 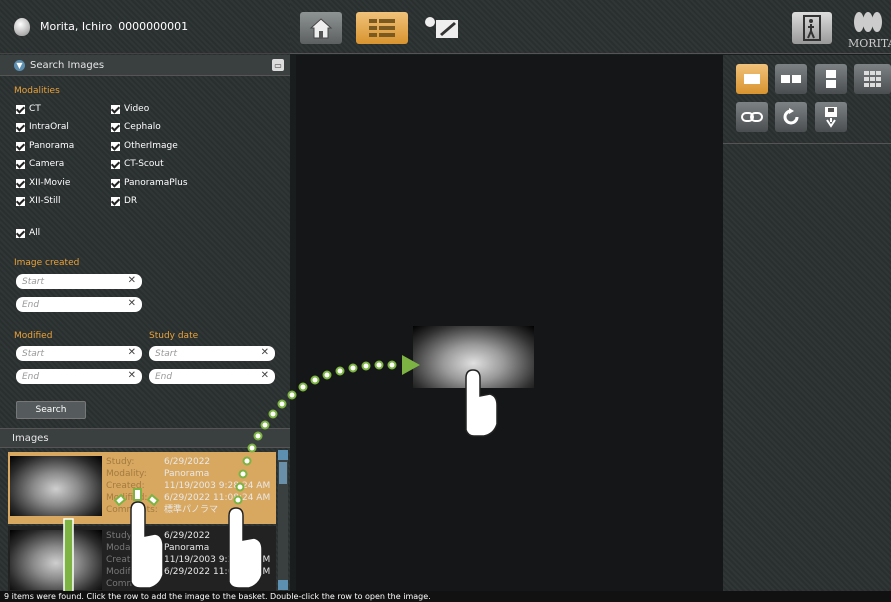 What do you see at coordinates (68, 560) in the screenshot?
I see `green-bar-indicator` at bounding box center [68, 560].